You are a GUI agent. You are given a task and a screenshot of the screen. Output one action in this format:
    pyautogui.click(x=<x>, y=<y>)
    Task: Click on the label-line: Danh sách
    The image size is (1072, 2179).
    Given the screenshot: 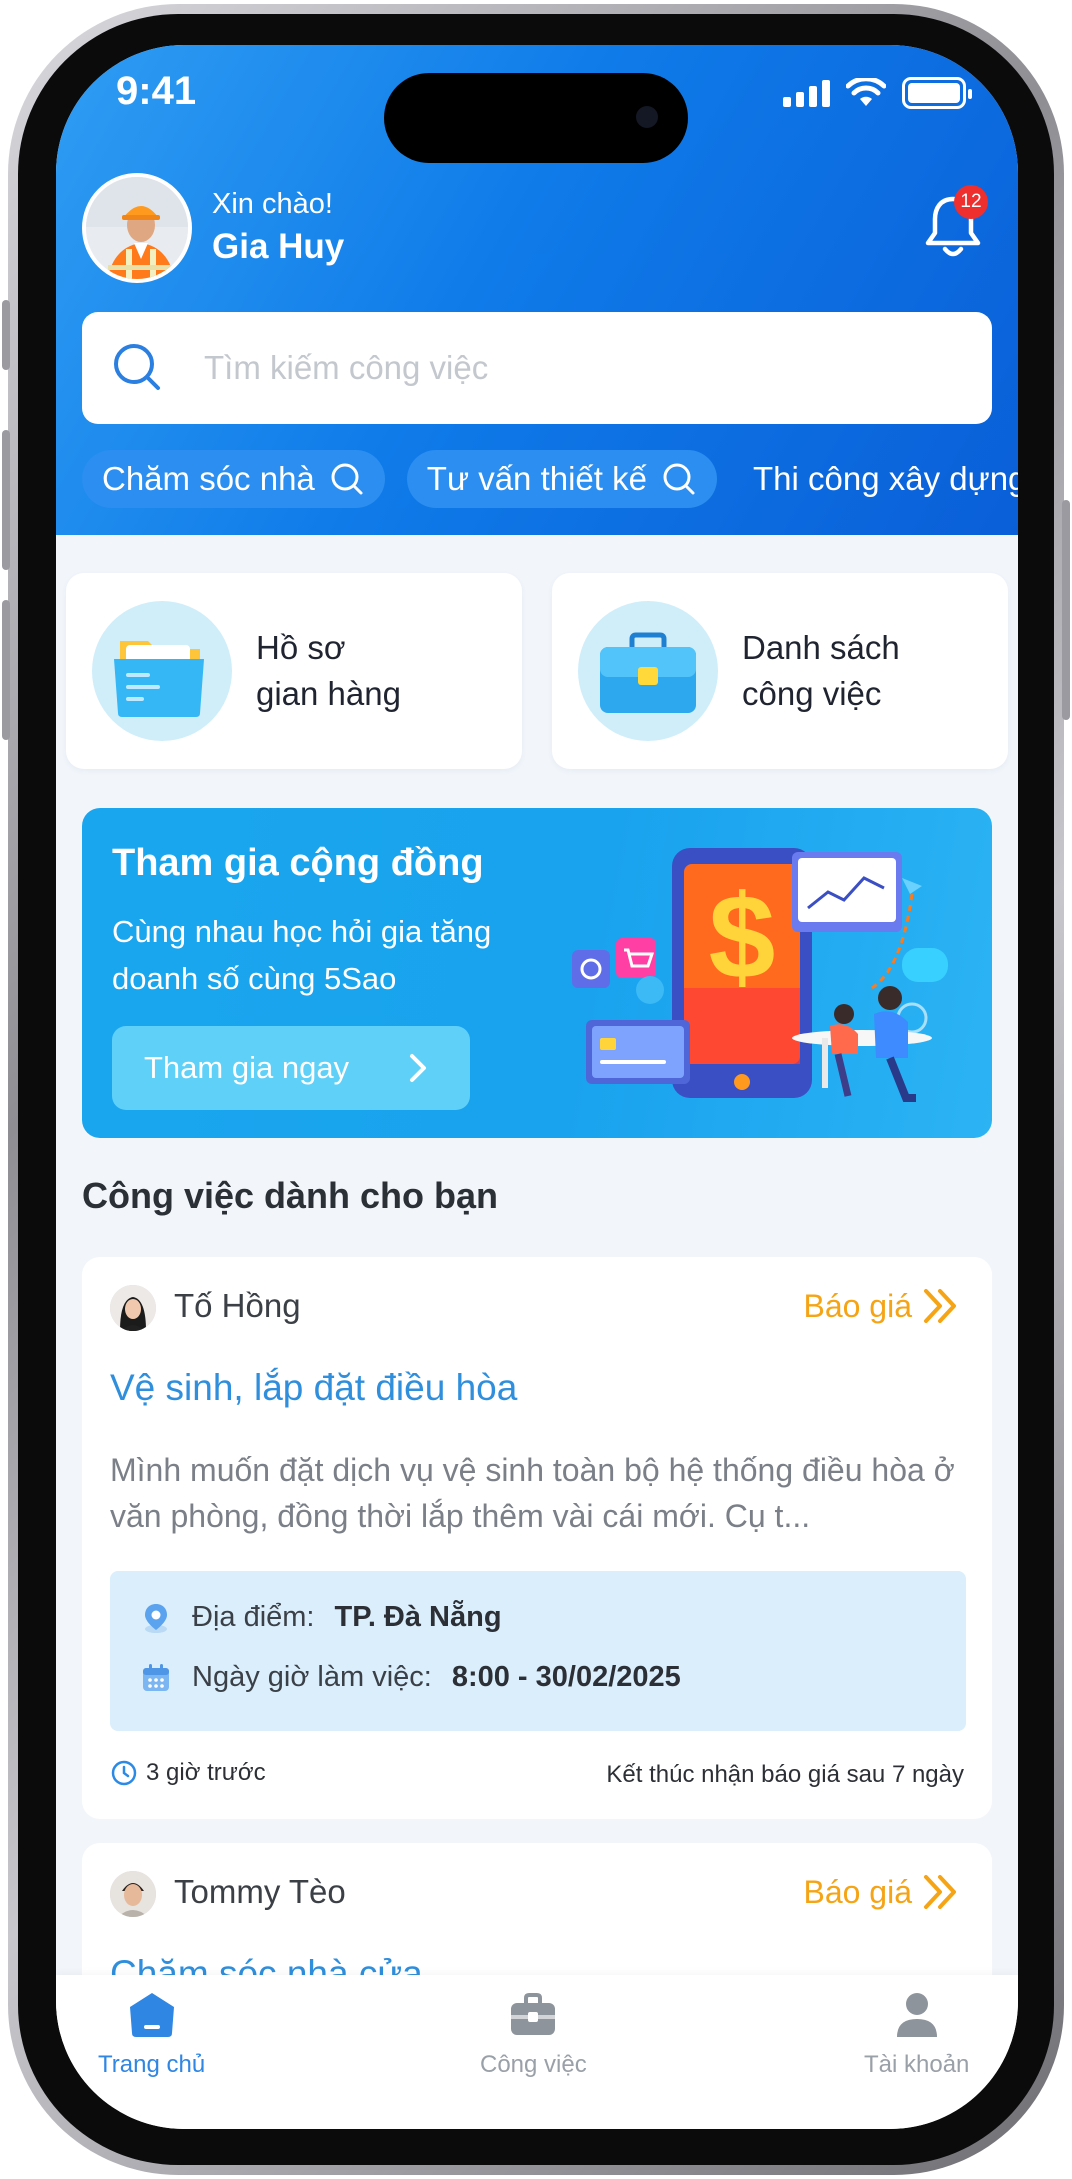 What is the action you would take?
    pyautogui.click(x=821, y=647)
    